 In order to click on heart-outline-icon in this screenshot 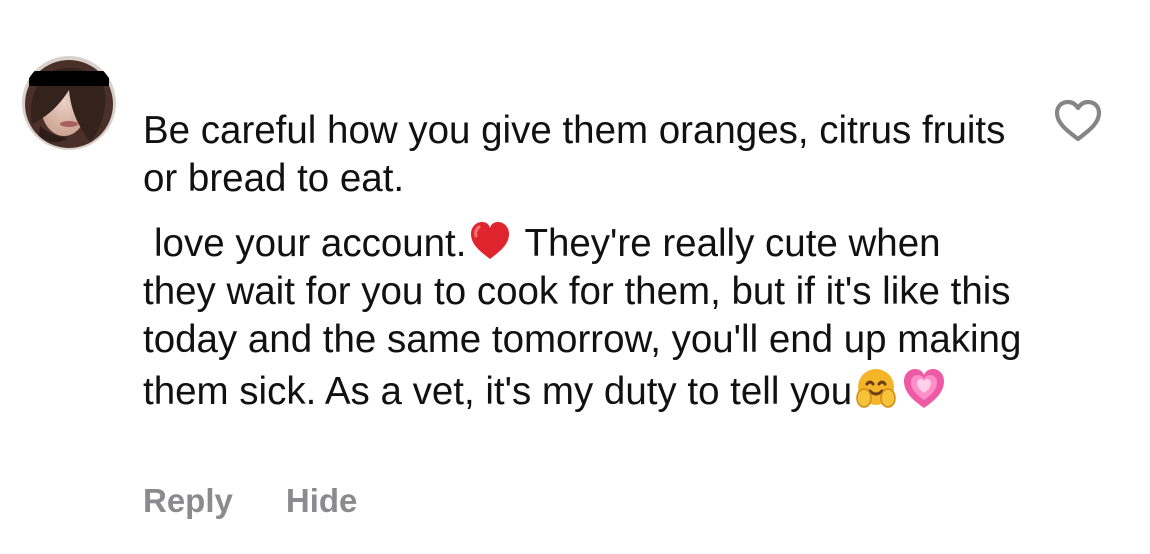, I will do `click(1078, 120)`.